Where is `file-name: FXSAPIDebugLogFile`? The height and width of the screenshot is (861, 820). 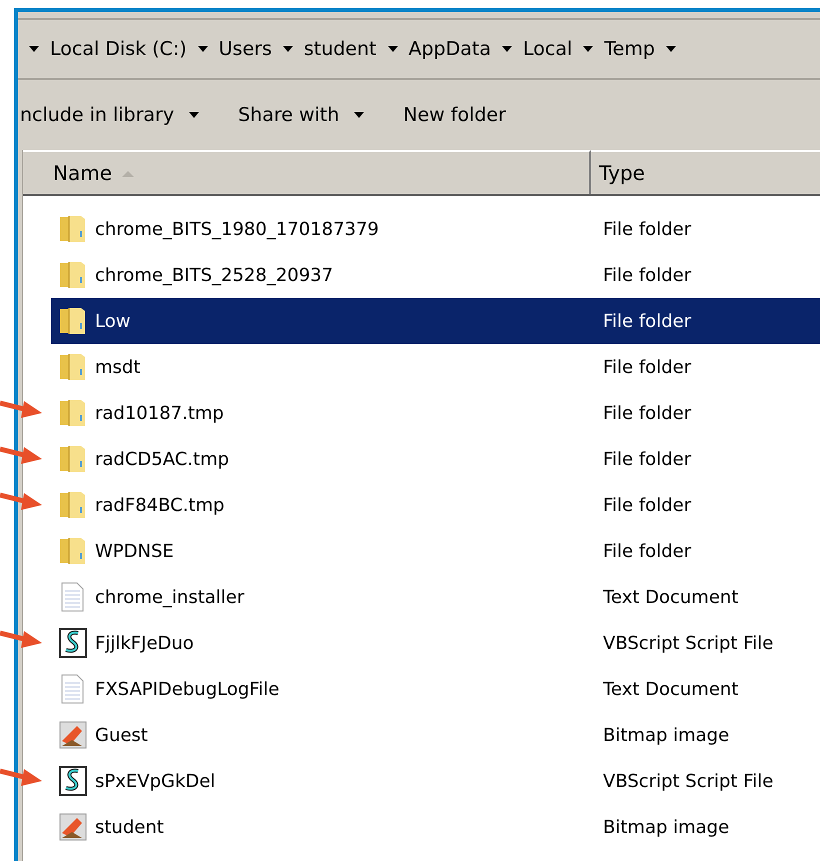
file-name: FXSAPIDebugLogFile is located at coordinates (187, 689).